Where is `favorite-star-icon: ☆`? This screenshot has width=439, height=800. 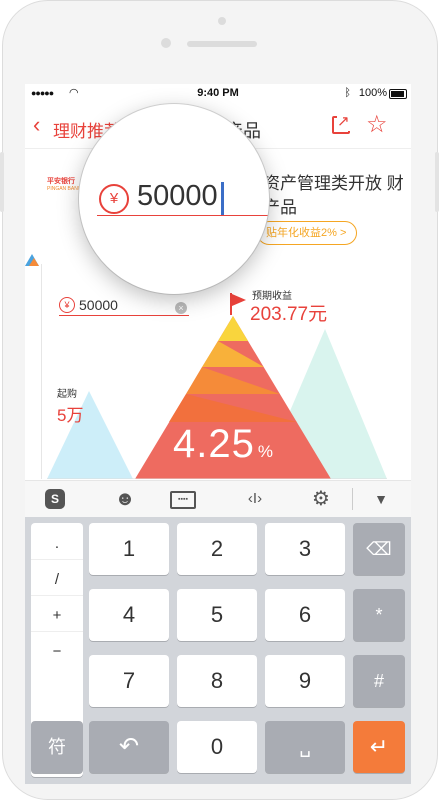
favorite-star-icon: ☆ is located at coordinates (377, 124).